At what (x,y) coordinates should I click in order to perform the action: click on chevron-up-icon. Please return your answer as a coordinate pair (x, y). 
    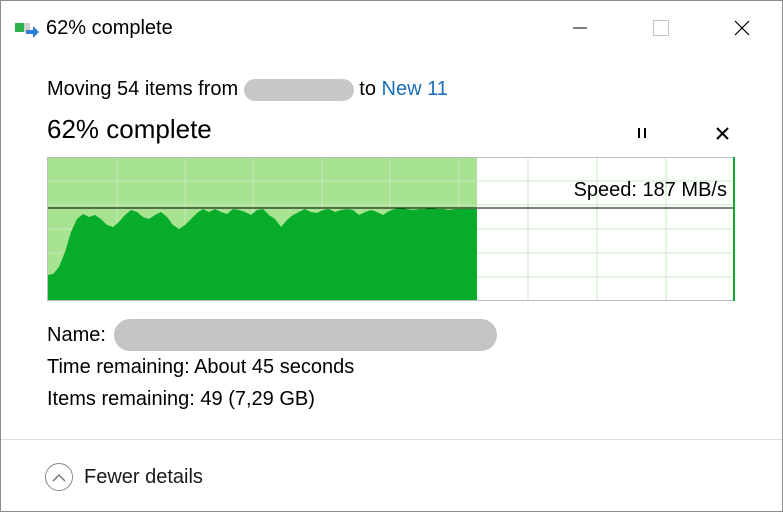
    Looking at the image, I should click on (59, 477).